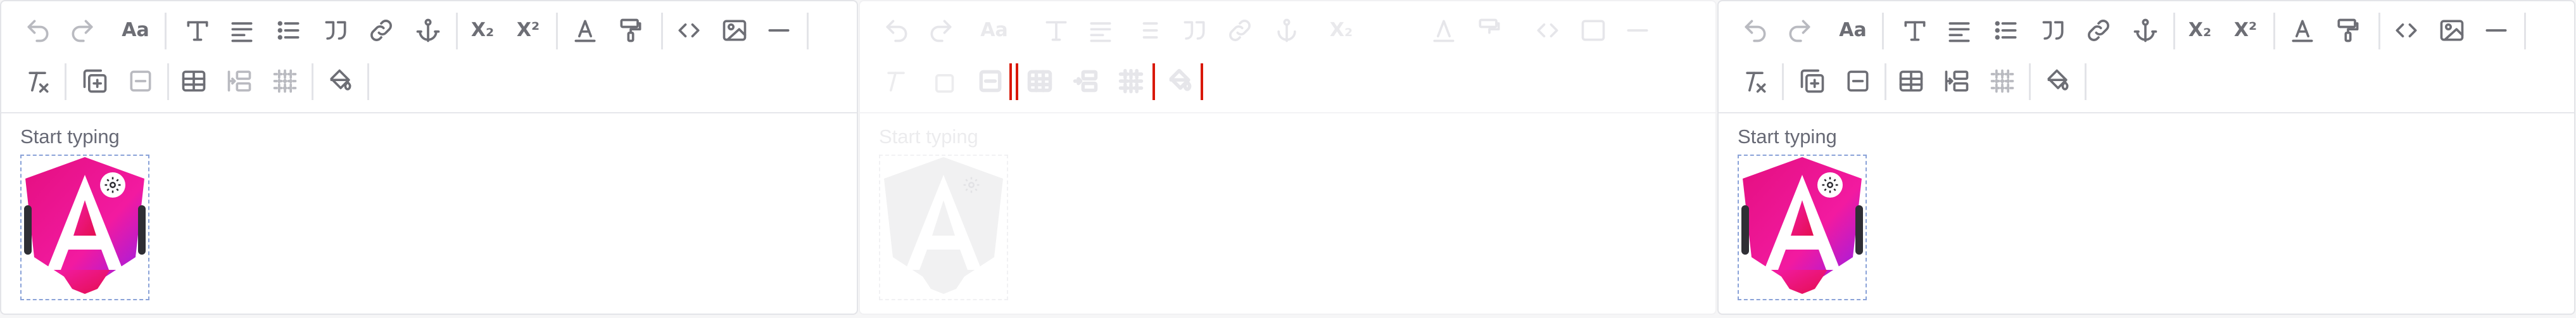 The image size is (2576, 318). I want to click on bullet-list-icon, so click(1150, 31).